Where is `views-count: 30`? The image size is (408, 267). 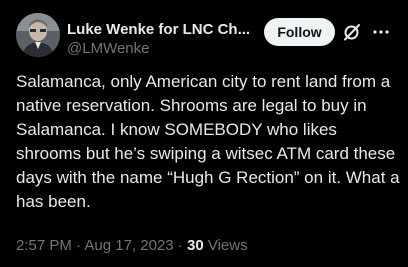 views-count: 30 is located at coordinates (195, 245).